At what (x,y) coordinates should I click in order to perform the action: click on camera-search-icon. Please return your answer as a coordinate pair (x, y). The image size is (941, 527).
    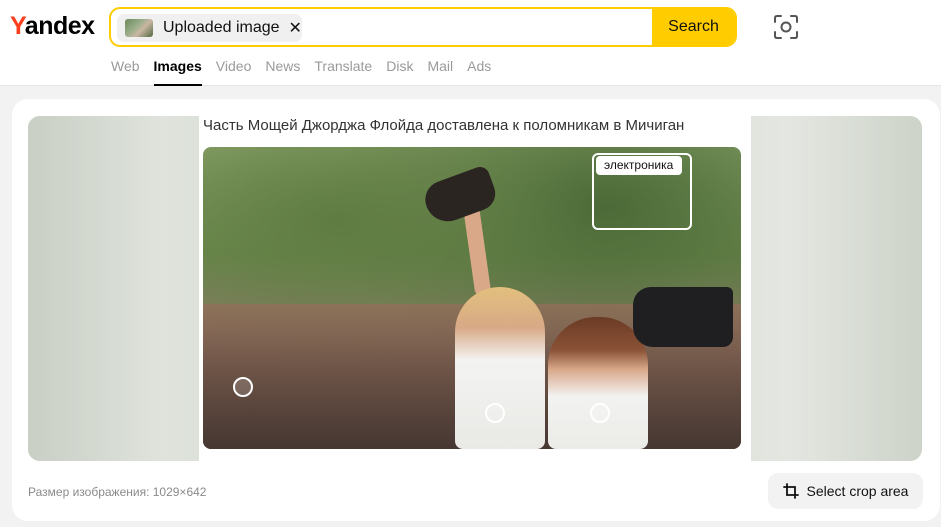
    Looking at the image, I should click on (786, 27).